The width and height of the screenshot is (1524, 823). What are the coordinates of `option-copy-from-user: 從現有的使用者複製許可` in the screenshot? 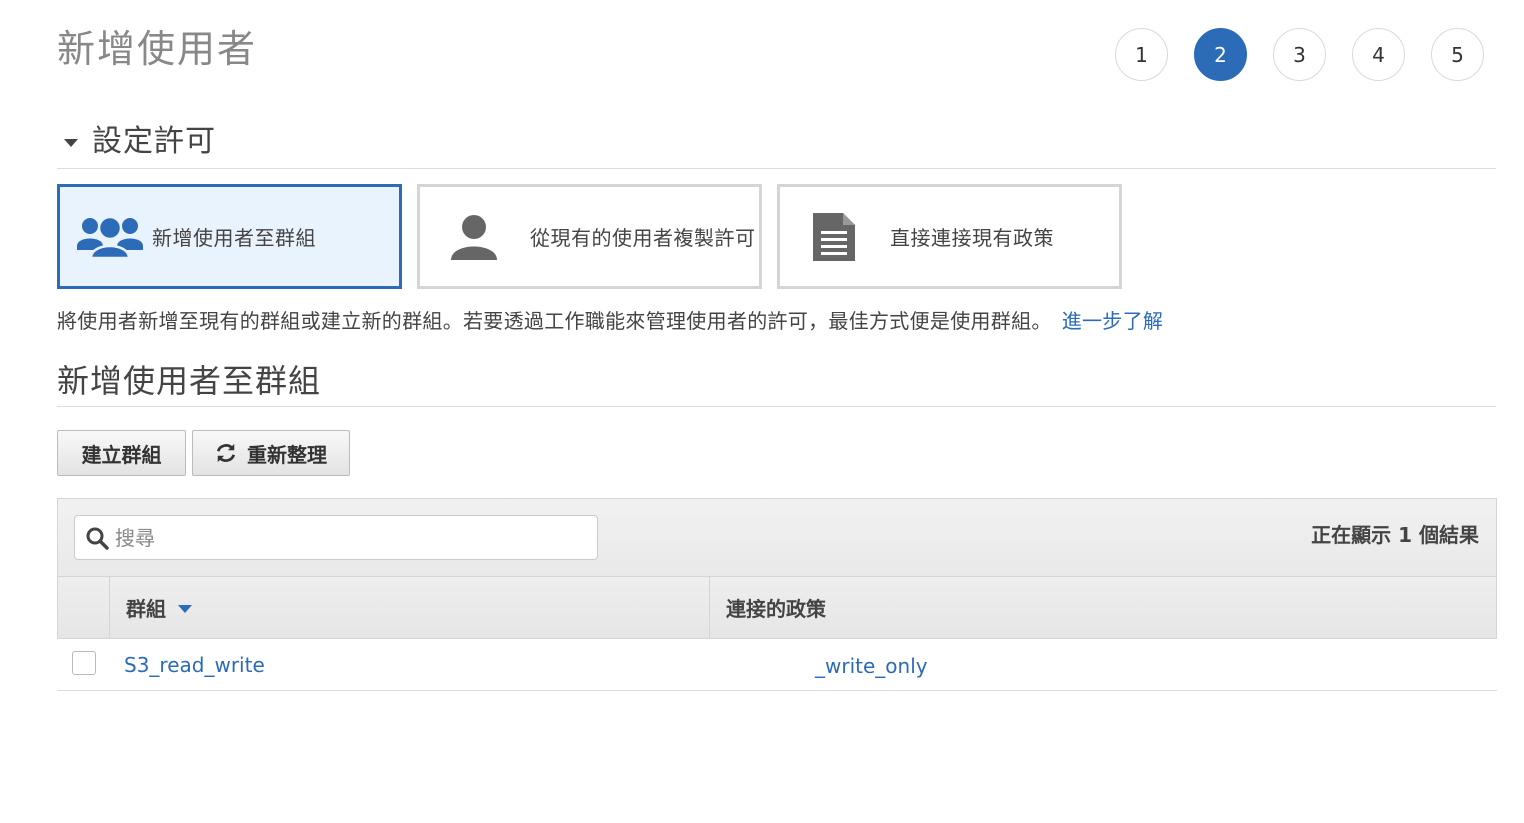 It's located at (589, 236).